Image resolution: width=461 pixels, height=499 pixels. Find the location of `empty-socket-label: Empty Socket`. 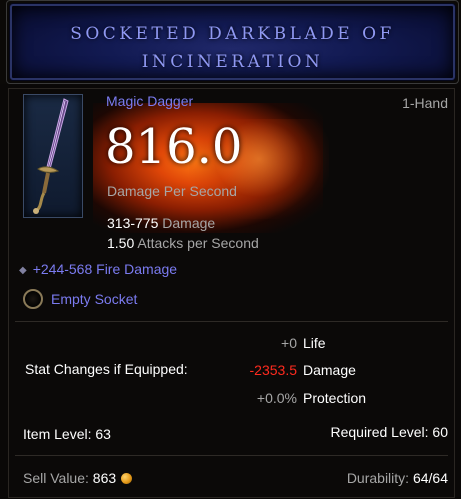

empty-socket-label: Empty Socket is located at coordinates (94, 299).